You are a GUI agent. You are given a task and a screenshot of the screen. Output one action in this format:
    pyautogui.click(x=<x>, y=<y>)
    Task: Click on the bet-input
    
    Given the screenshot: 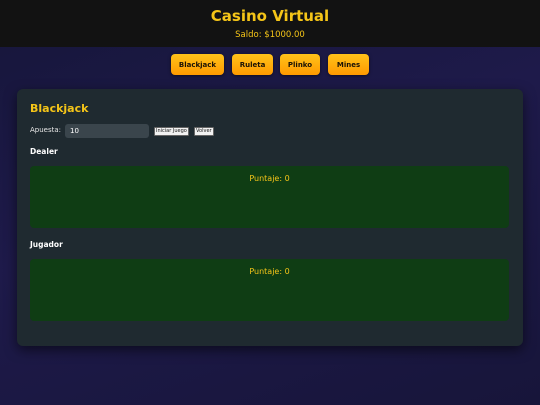 What is the action you would take?
    pyautogui.click(x=107, y=131)
    